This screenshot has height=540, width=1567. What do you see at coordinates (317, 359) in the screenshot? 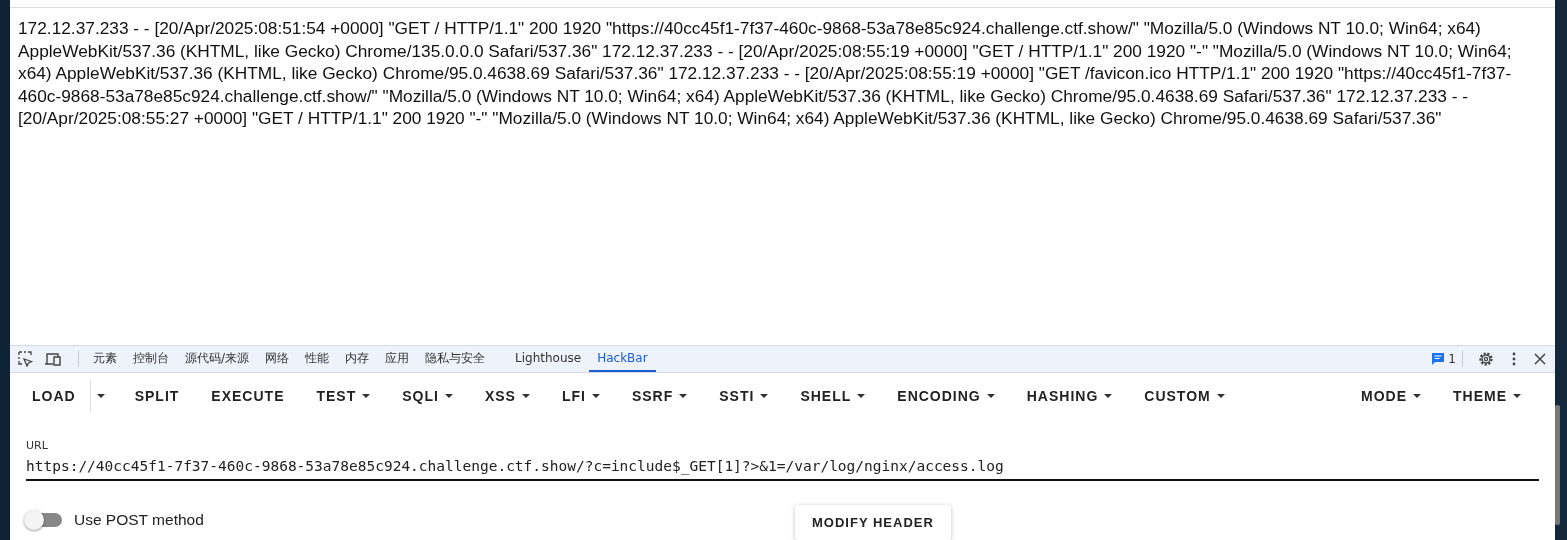
I see `devtools-tab: 性能` at bounding box center [317, 359].